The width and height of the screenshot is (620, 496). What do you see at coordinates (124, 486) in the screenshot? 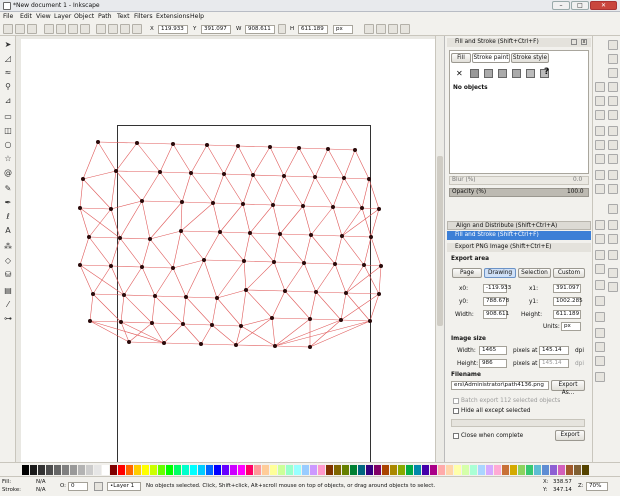
I see `layer-select: •Layer 1` at bounding box center [124, 486].